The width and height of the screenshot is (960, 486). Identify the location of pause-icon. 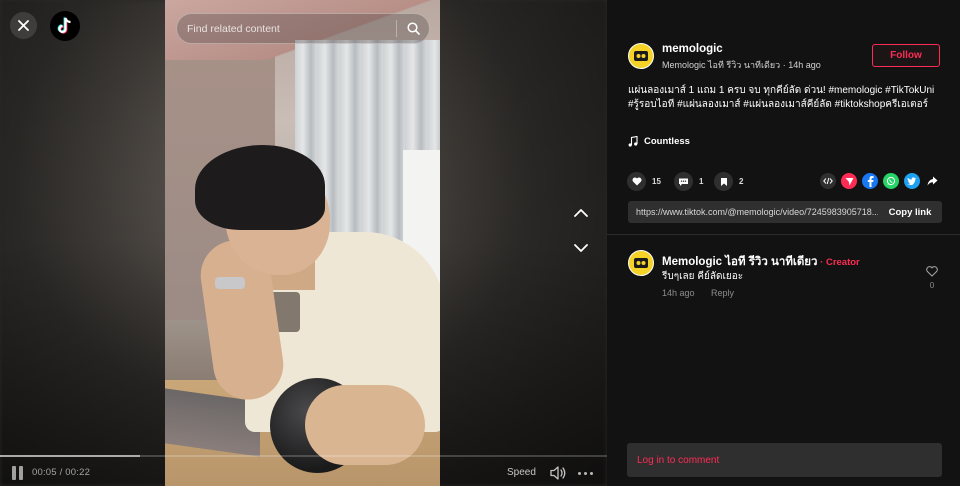
(14, 473).